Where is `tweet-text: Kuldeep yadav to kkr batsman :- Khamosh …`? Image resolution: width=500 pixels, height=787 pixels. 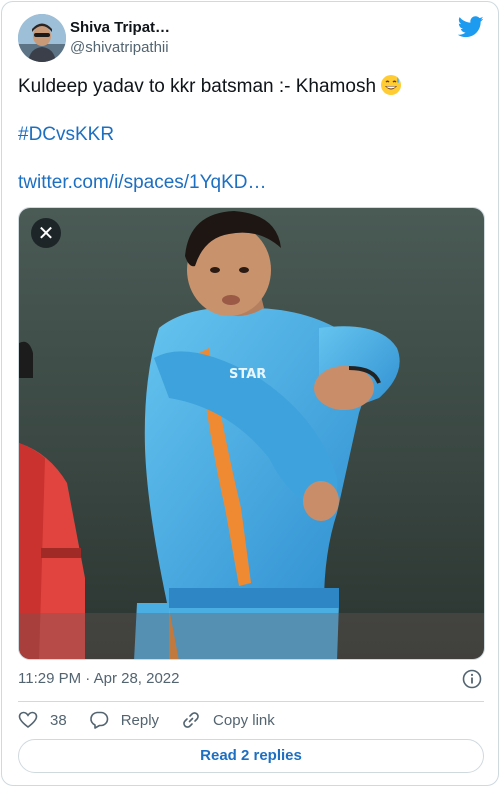 tweet-text: Kuldeep yadav to kkr batsman :- Khamosh … is located at coordinates (251, 135).